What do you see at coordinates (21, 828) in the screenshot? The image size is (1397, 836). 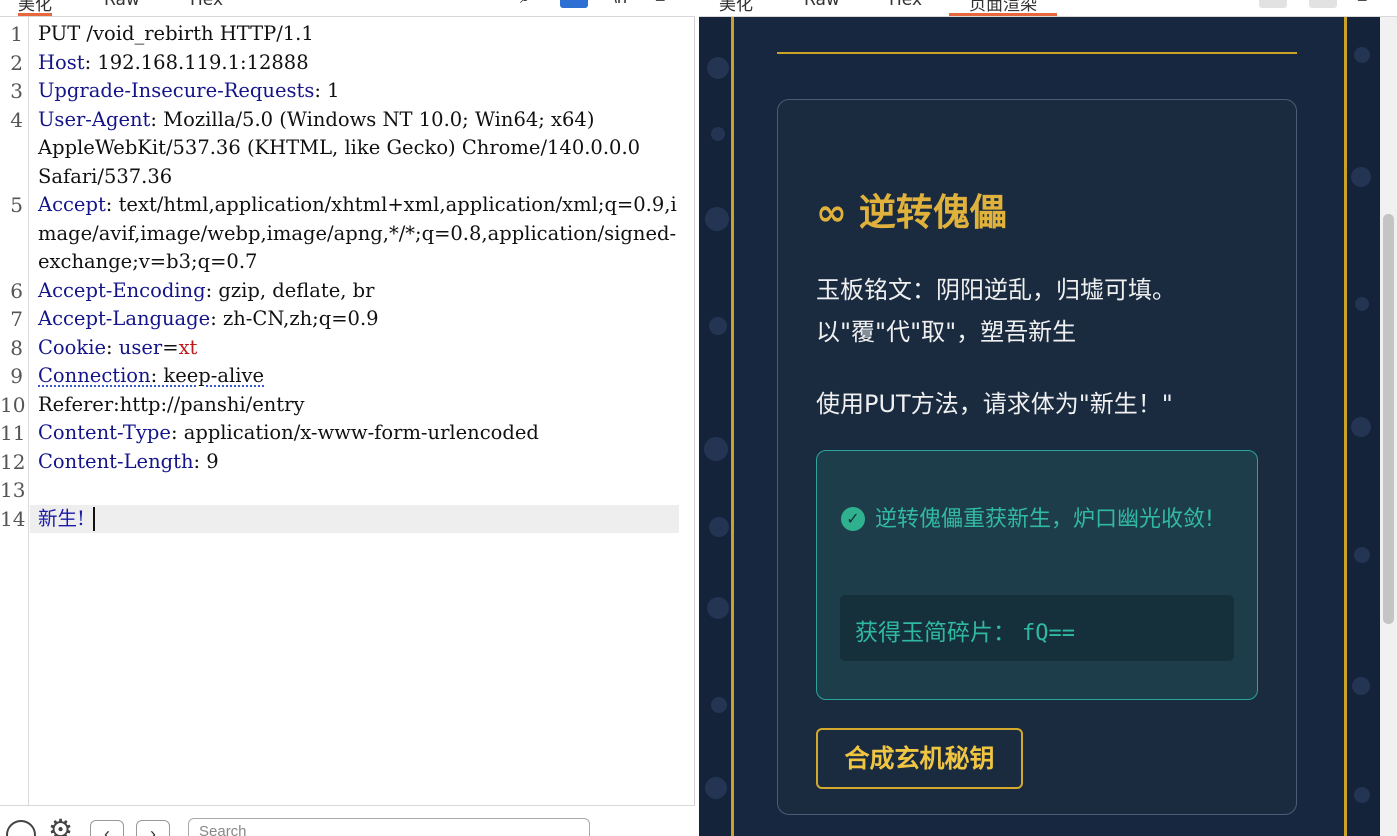 I see `help-icon` at bounding box center [21, 828].